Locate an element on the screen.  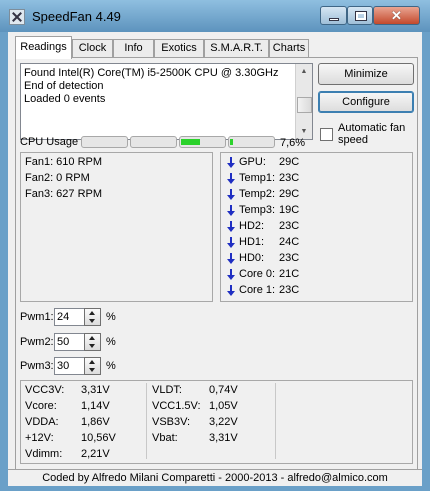
voltage-label: Vdimm: is located at coordinates (44, 454).